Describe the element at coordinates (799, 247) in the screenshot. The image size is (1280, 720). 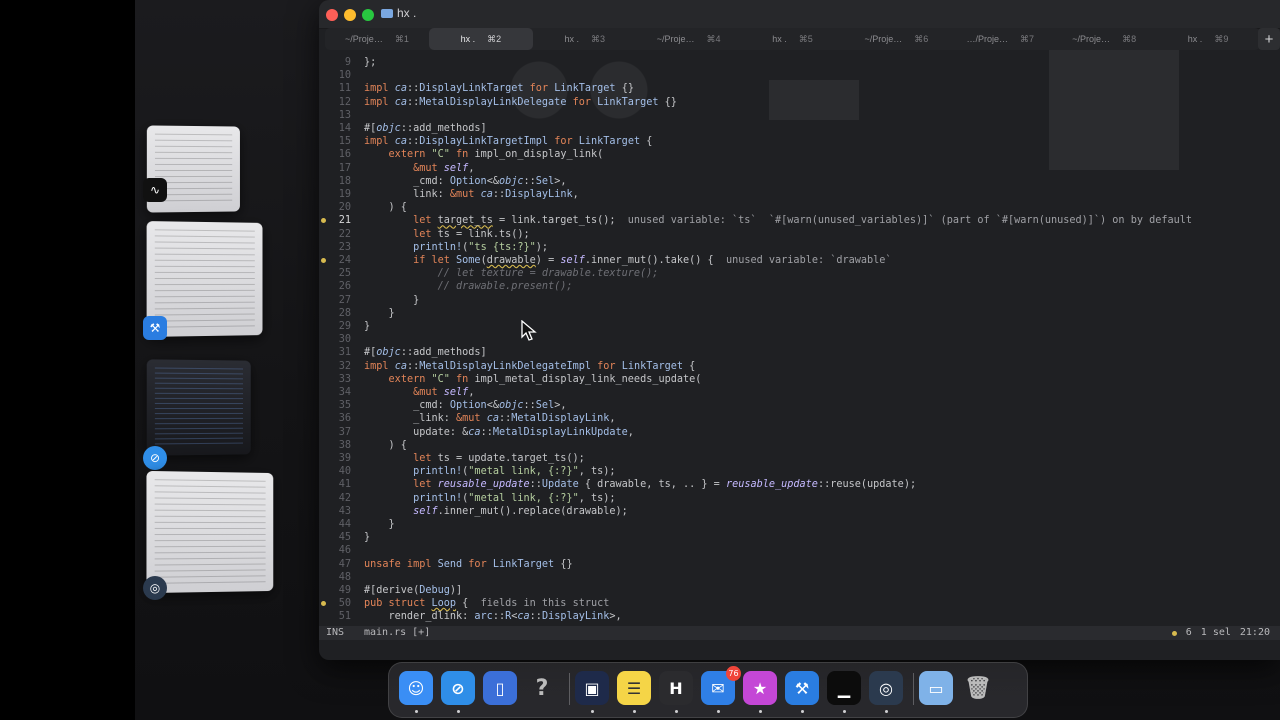
I see `code-line: 23 println!("ts {ts:?}");` at that location.